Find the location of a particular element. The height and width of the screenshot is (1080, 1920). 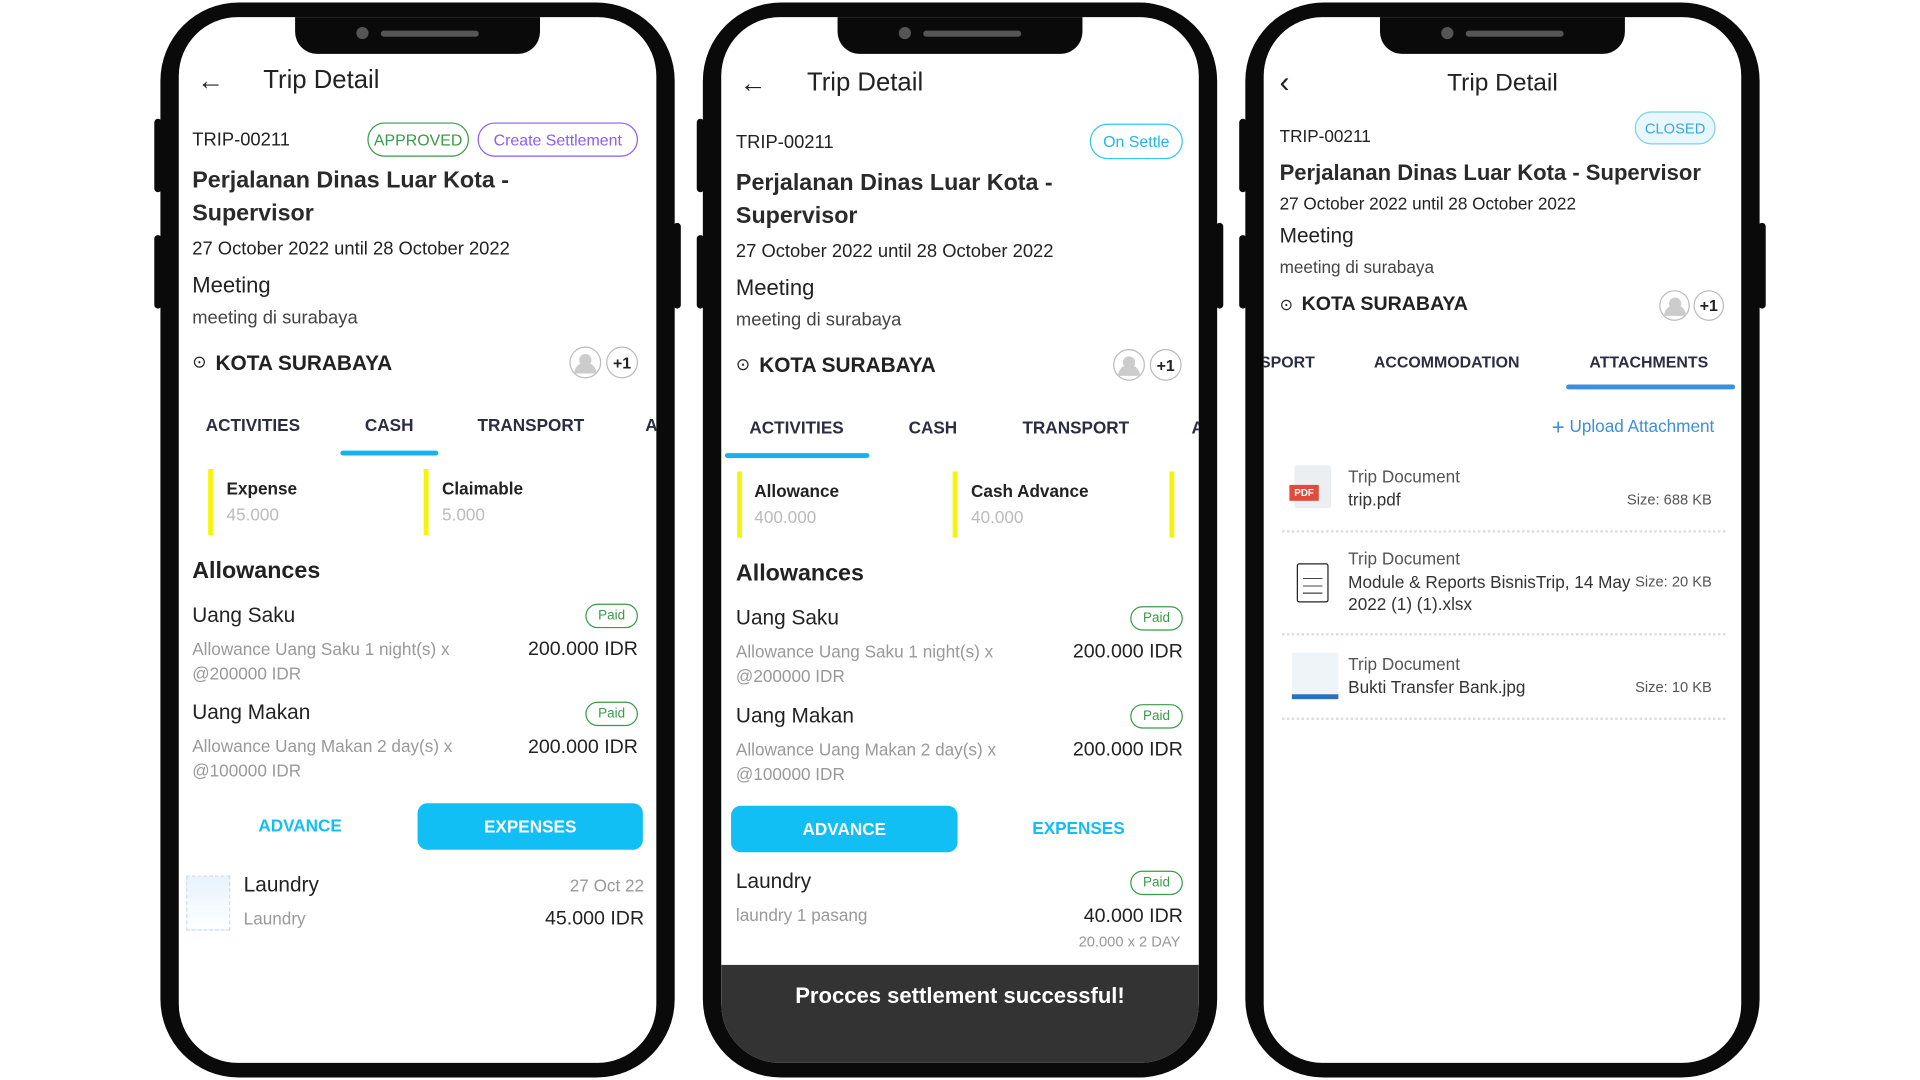

tab-accommodation: ACCOMMODATION is located at coordinates (1447, 362).